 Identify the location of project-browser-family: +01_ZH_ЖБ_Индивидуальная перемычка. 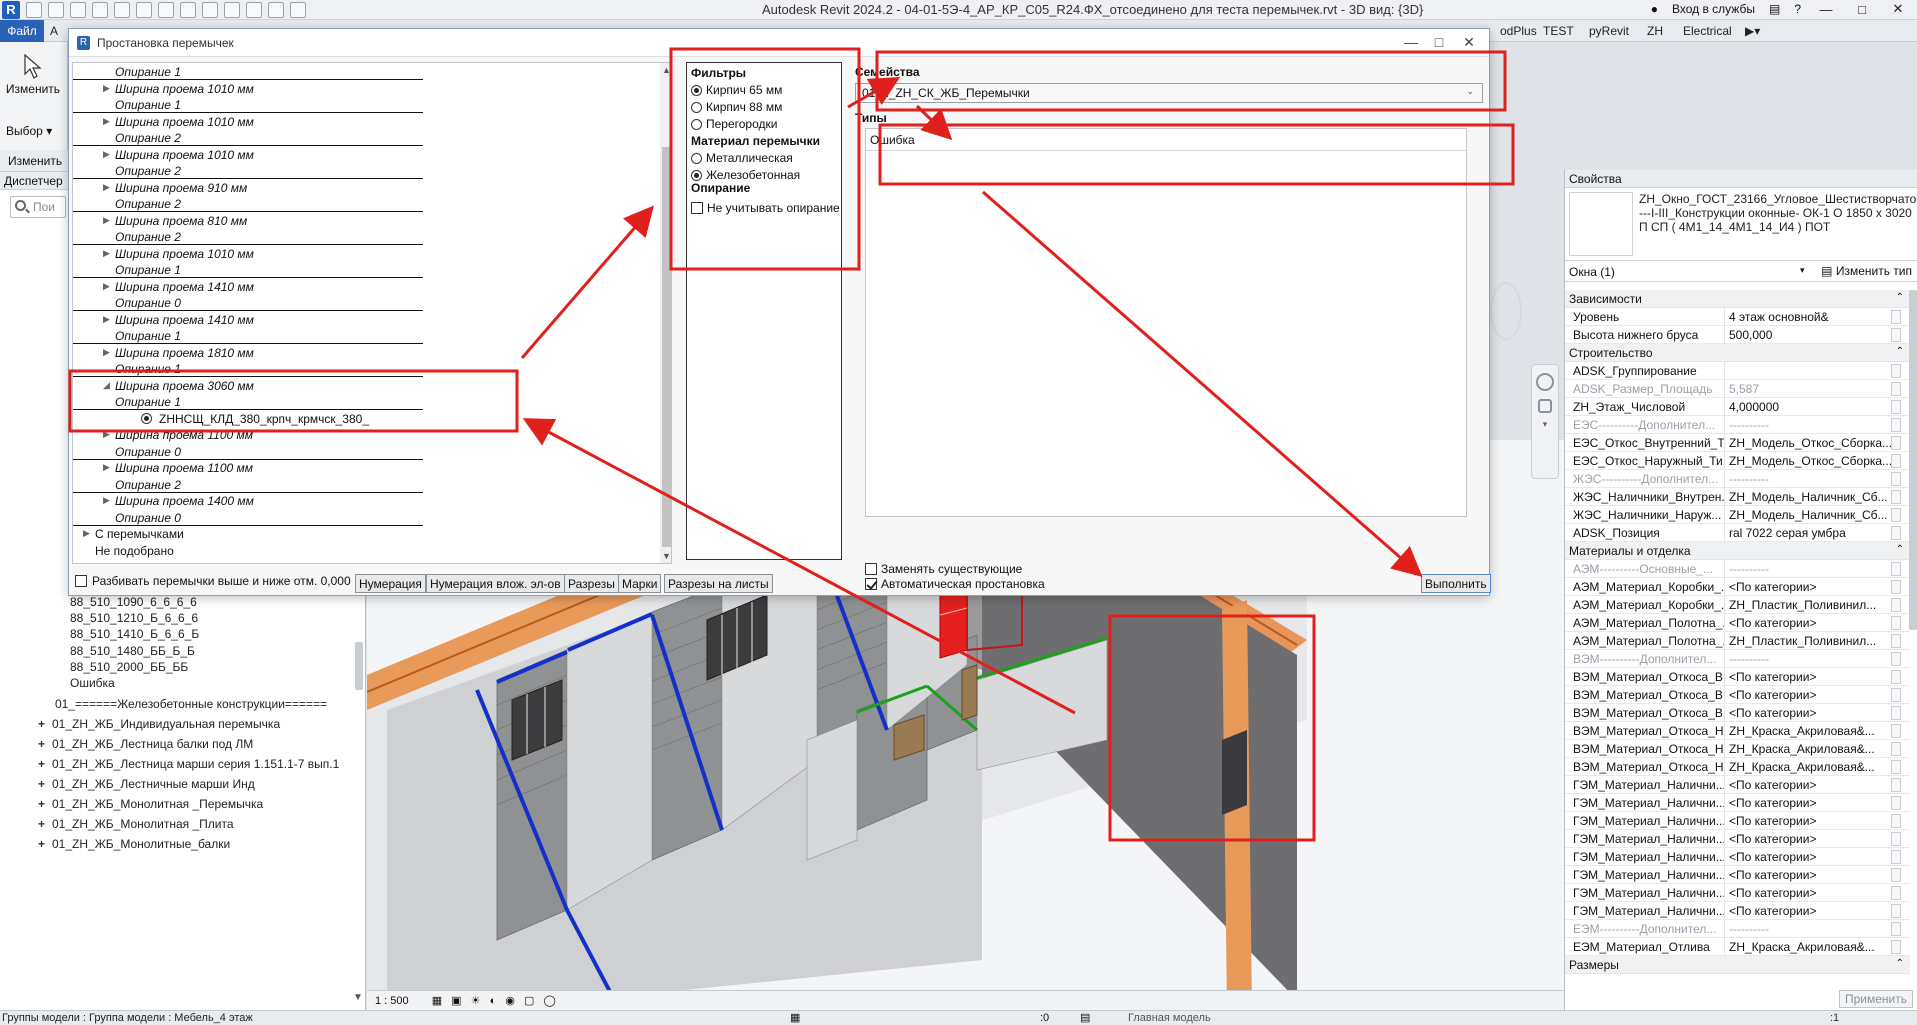
(159, 724).